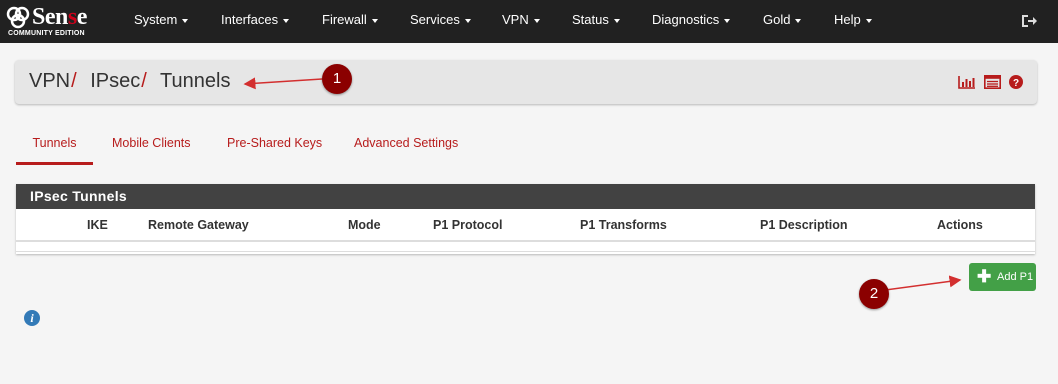  I want to click on nav-menu-help: Help, so click(853, 21).